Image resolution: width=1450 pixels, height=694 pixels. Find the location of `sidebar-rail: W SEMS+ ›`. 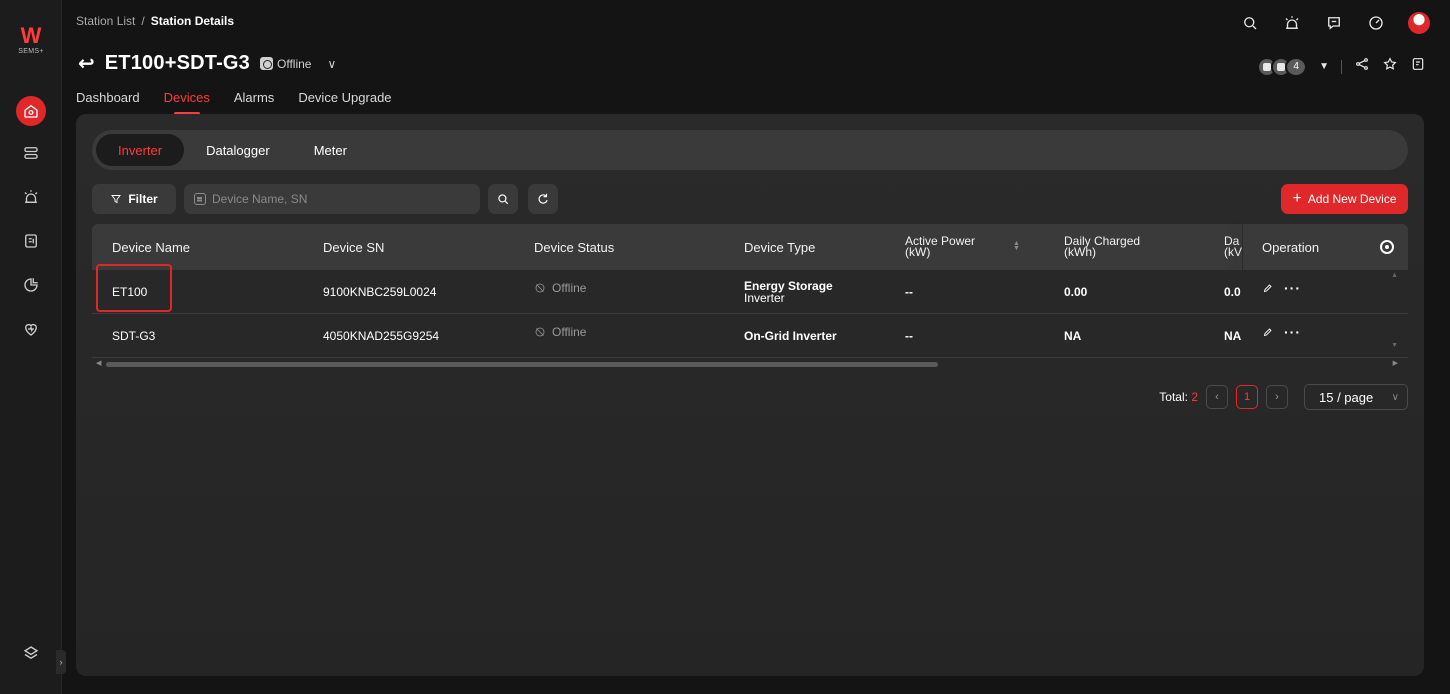

sidebar-rail: W SEMS+ › is located at coordinates (33, 347).